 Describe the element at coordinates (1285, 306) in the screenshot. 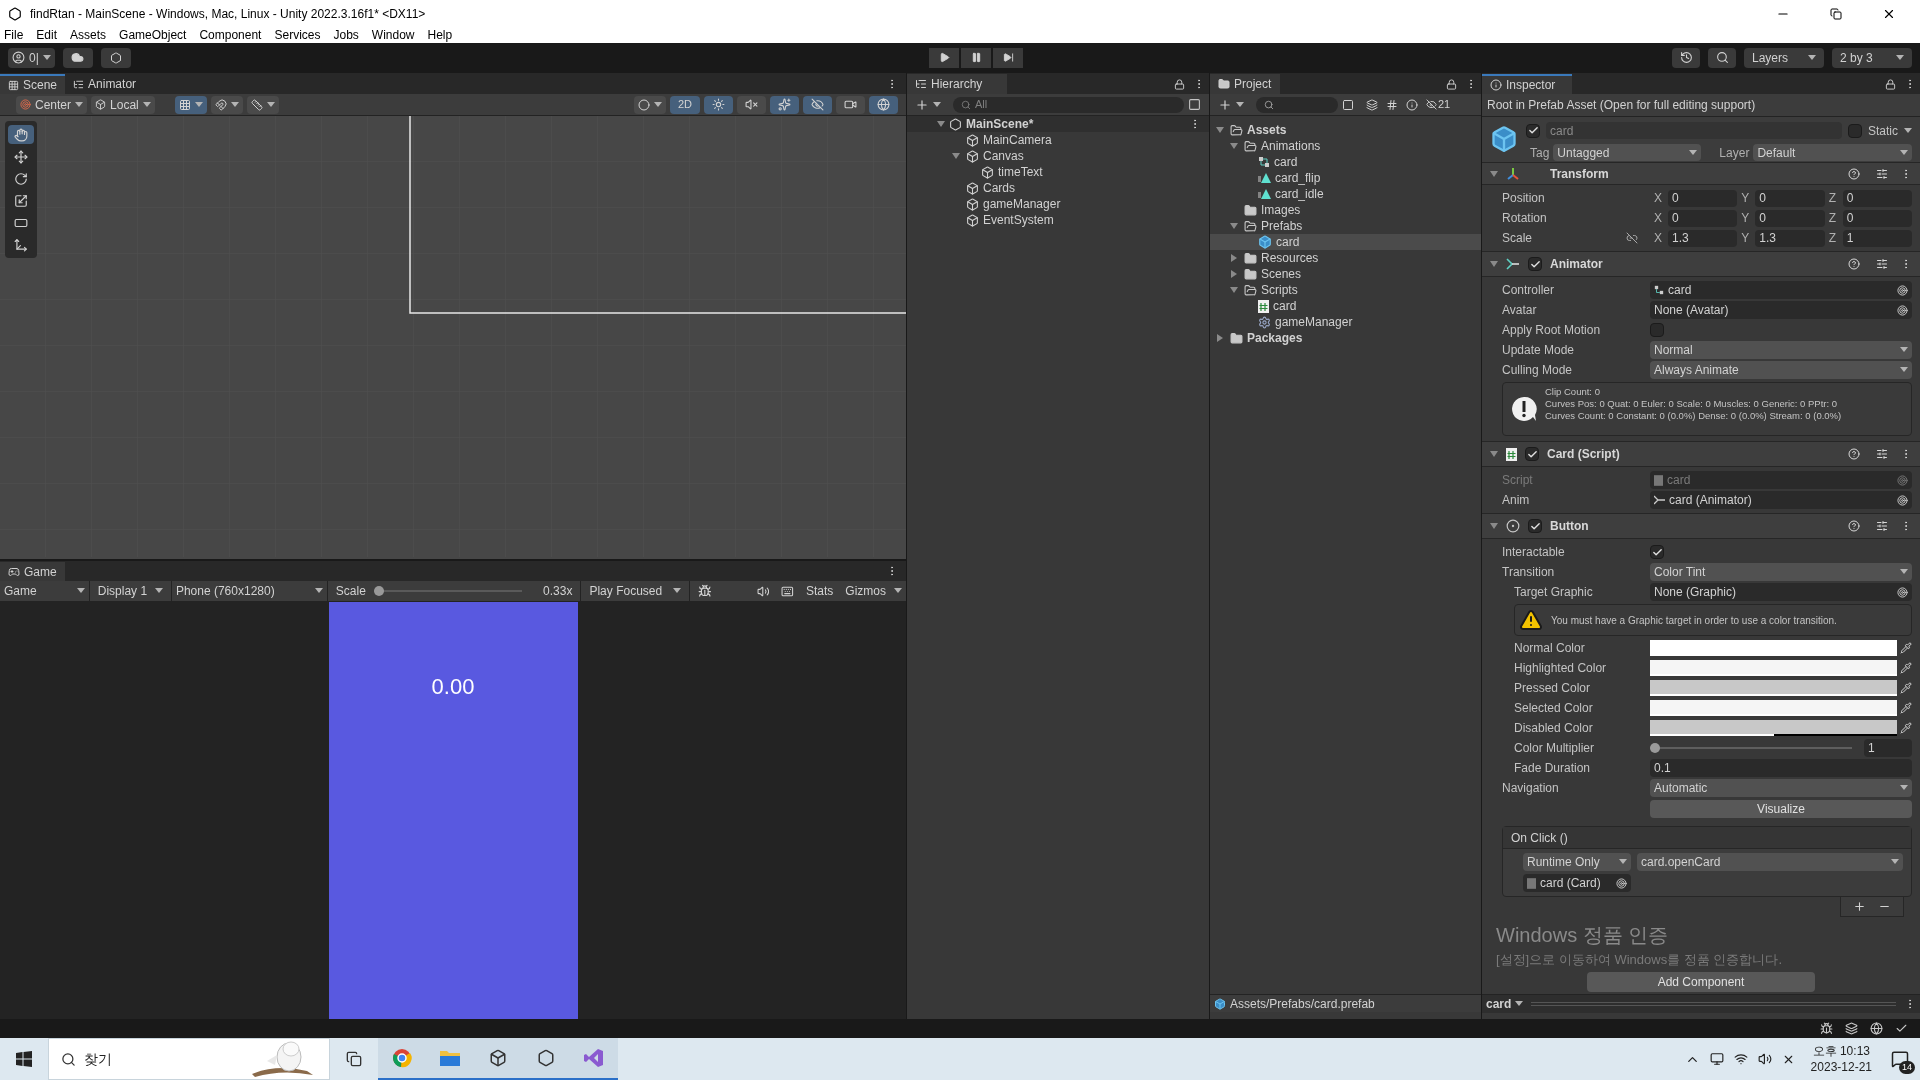

I see `project-item: card` at that location.